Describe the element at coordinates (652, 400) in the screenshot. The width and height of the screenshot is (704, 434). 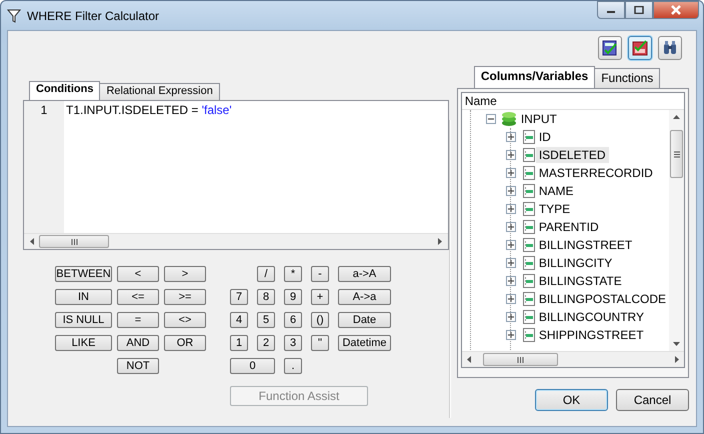
I see `cancel-button: Cancel` at that location.